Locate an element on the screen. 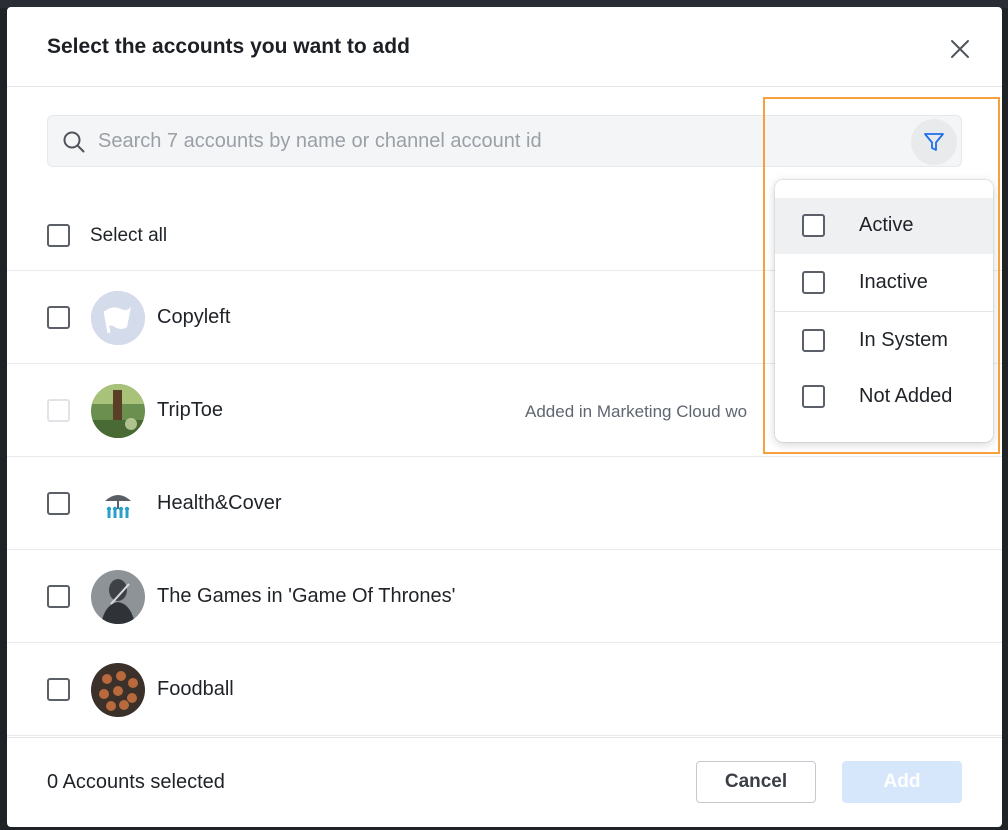  filter-option-label: In System is located at coordinates (903, 340).